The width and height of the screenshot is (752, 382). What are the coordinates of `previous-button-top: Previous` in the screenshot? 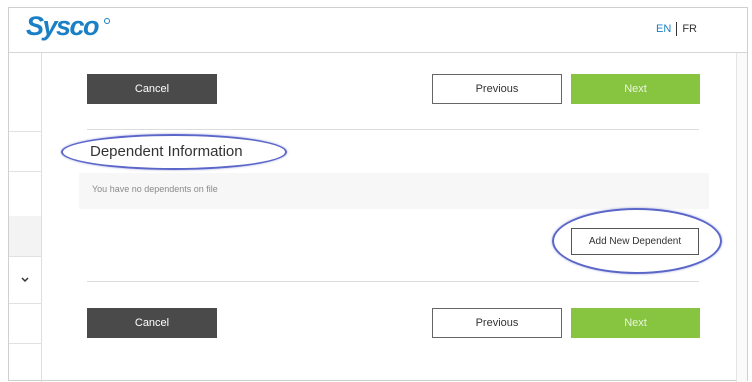 It's located at (497, 89).